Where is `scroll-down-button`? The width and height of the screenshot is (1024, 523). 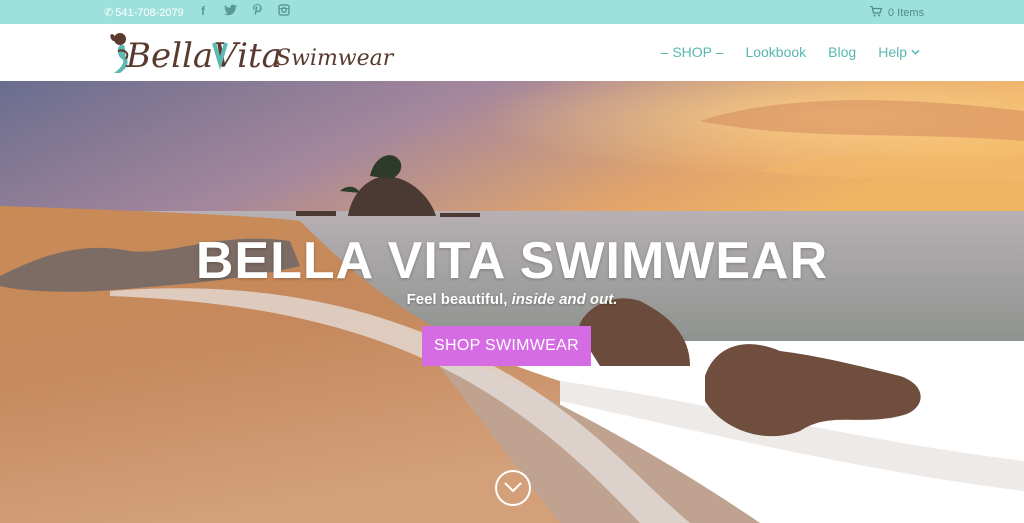
scroll-down-button is located at coordinates (513, 488).